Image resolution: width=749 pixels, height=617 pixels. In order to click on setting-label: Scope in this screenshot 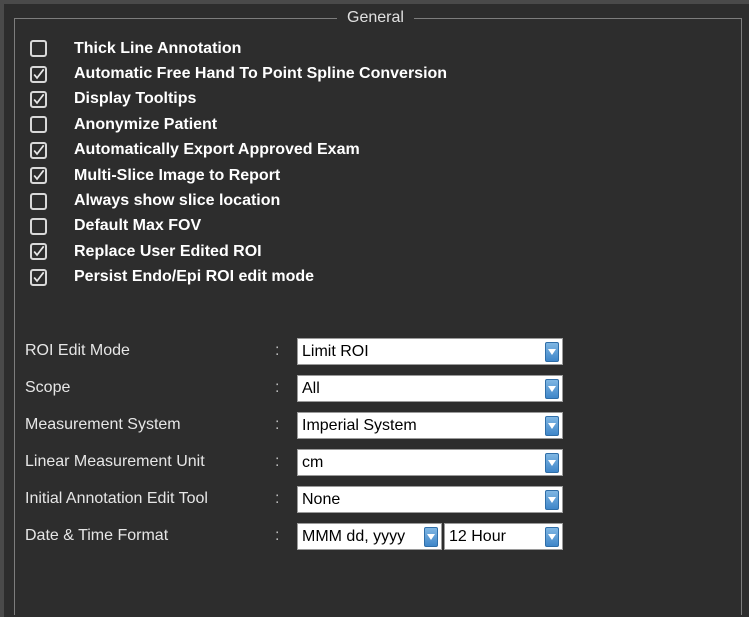, I will do `click(48, 387)`.